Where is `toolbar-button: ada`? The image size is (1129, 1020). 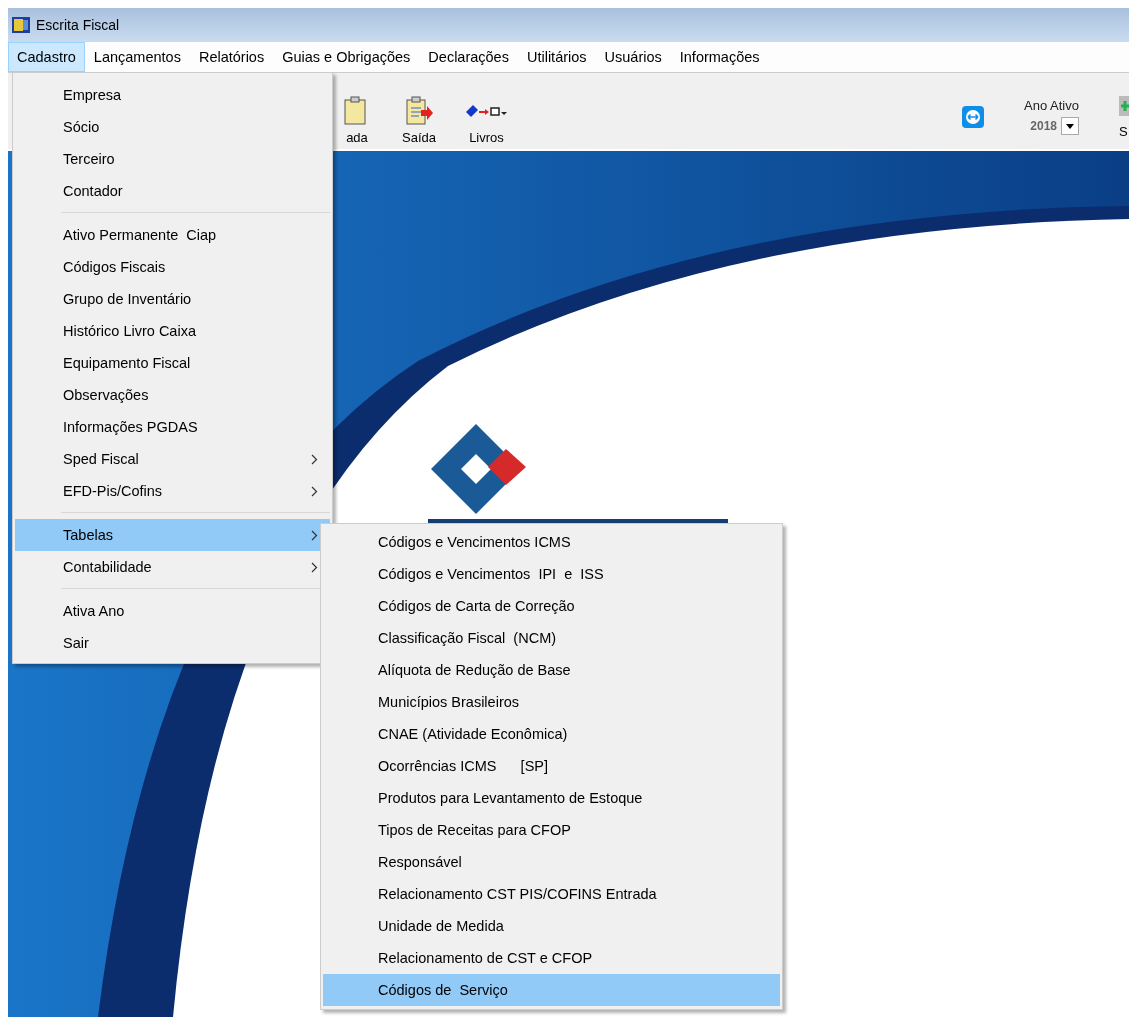 toolbar-button: ada is located at coordinates (357, 120).